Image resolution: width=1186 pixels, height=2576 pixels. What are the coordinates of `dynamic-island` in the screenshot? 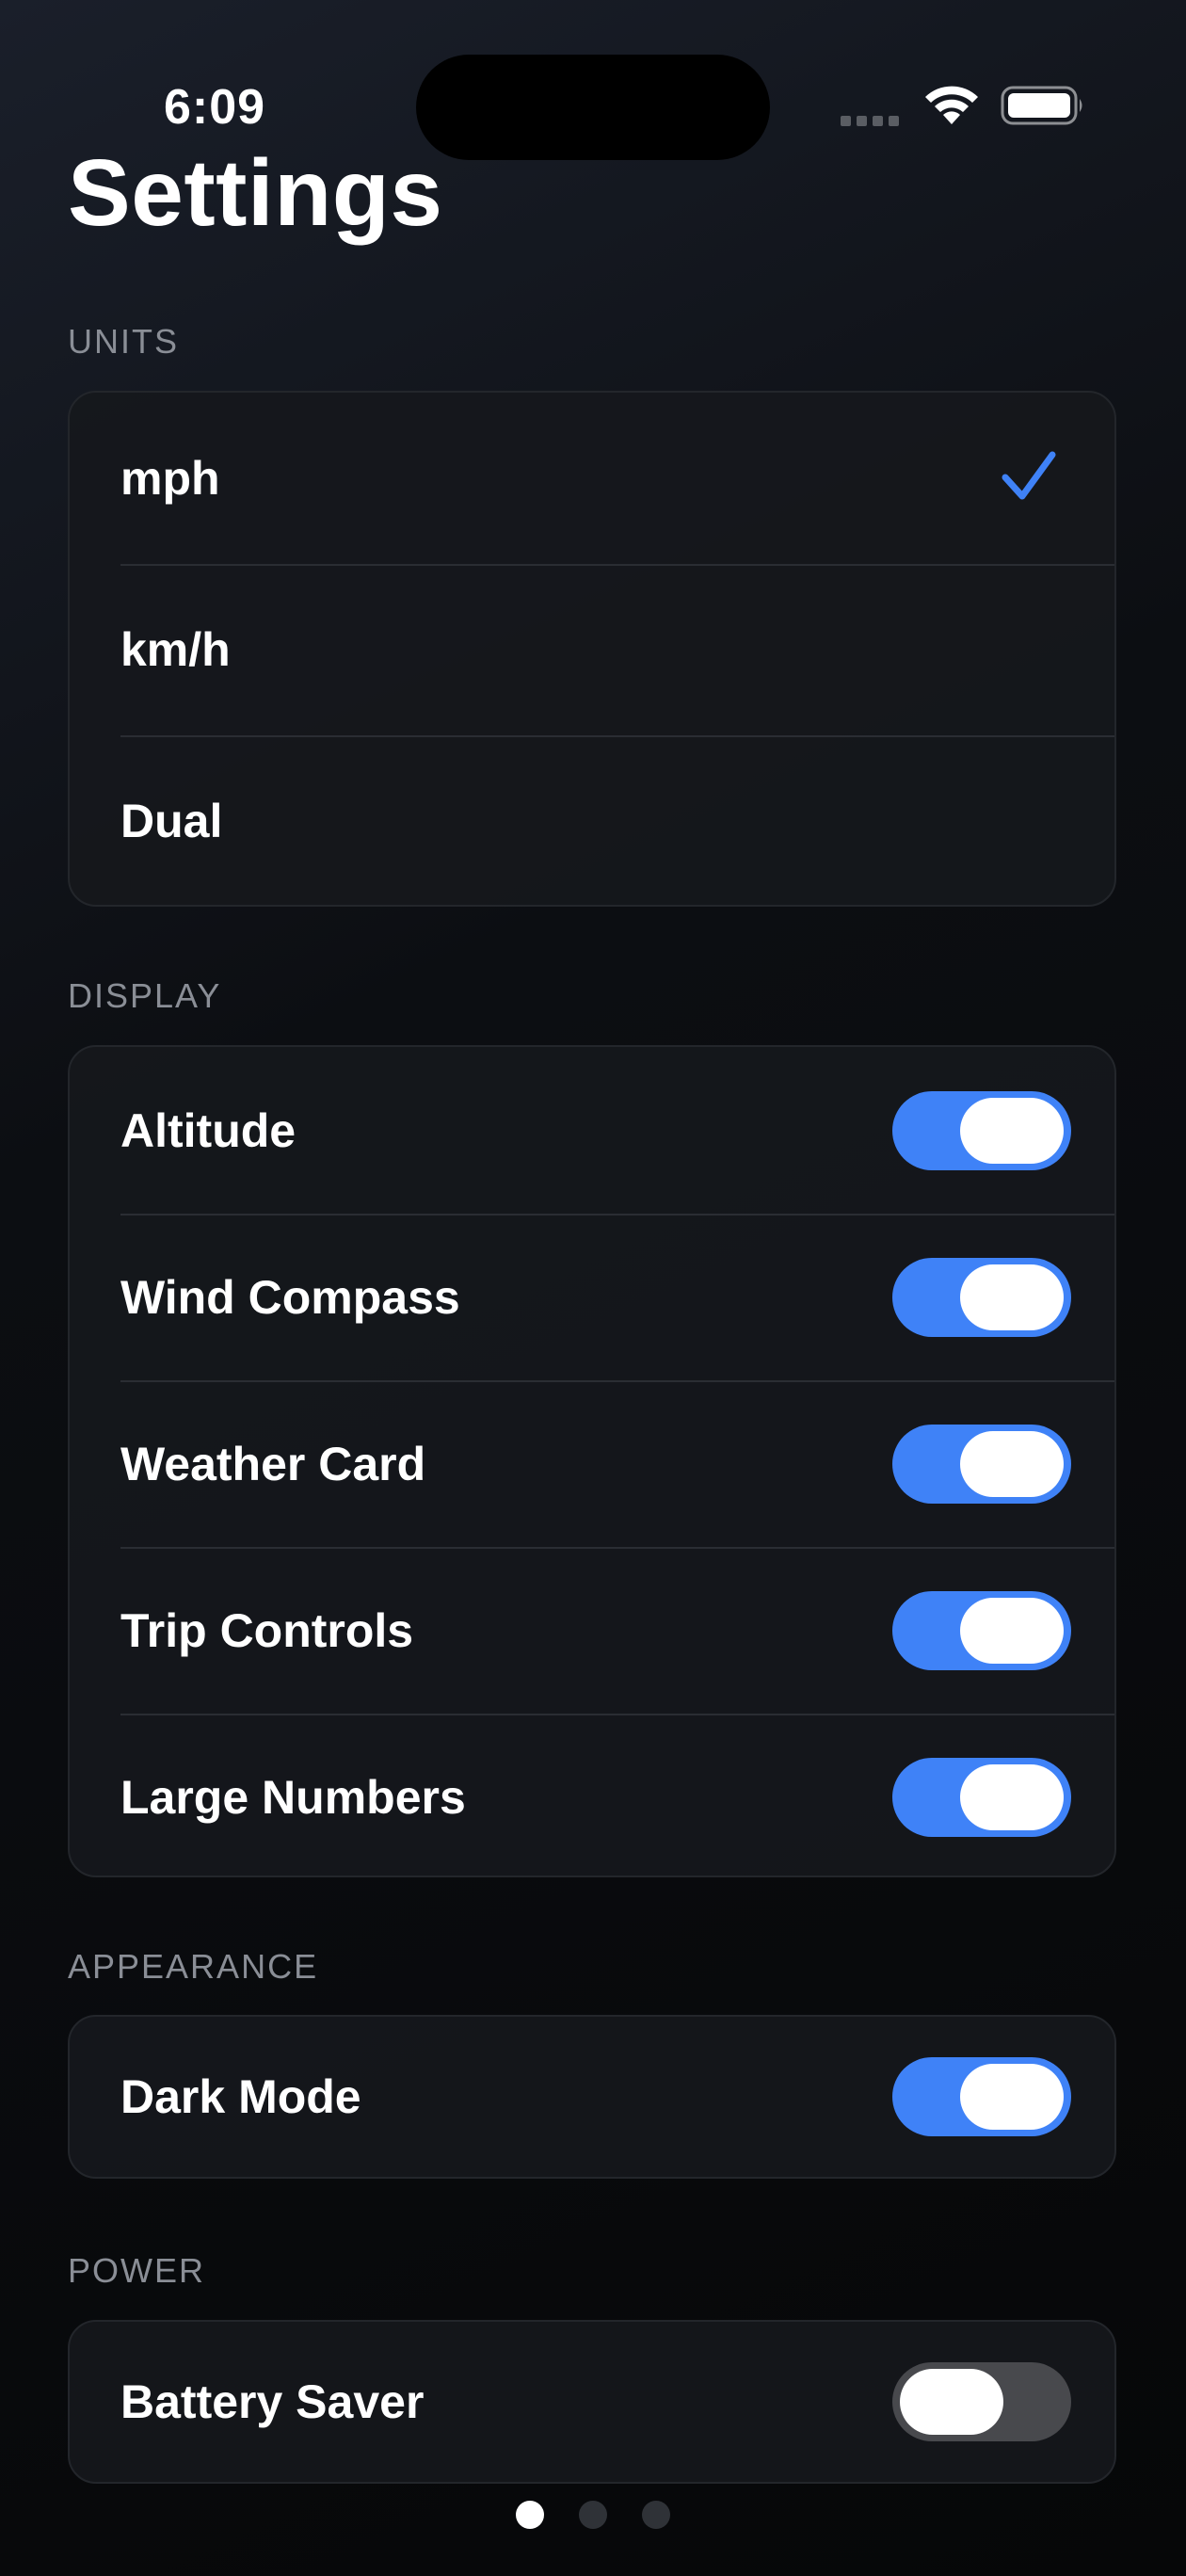 It's located at (593, 107).